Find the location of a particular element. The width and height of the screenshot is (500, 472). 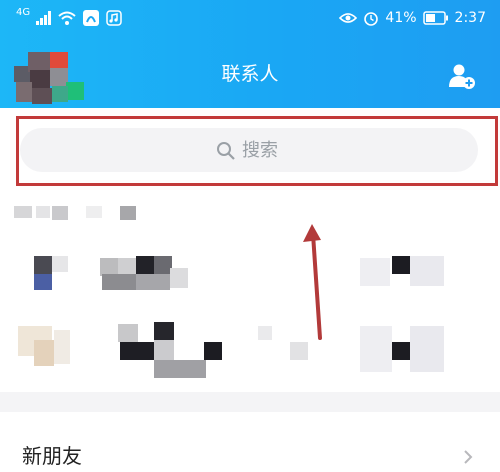

eye-icon is located at coordinates (348, 18).